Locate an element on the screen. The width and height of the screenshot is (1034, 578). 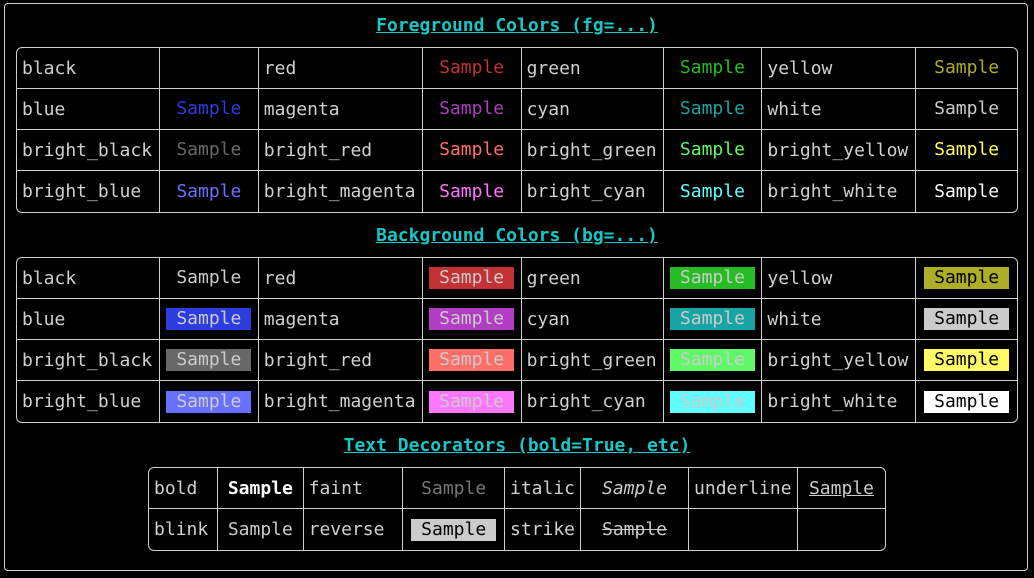
fg-sample-cell-black: Sample is located at coordinates (209, 68).